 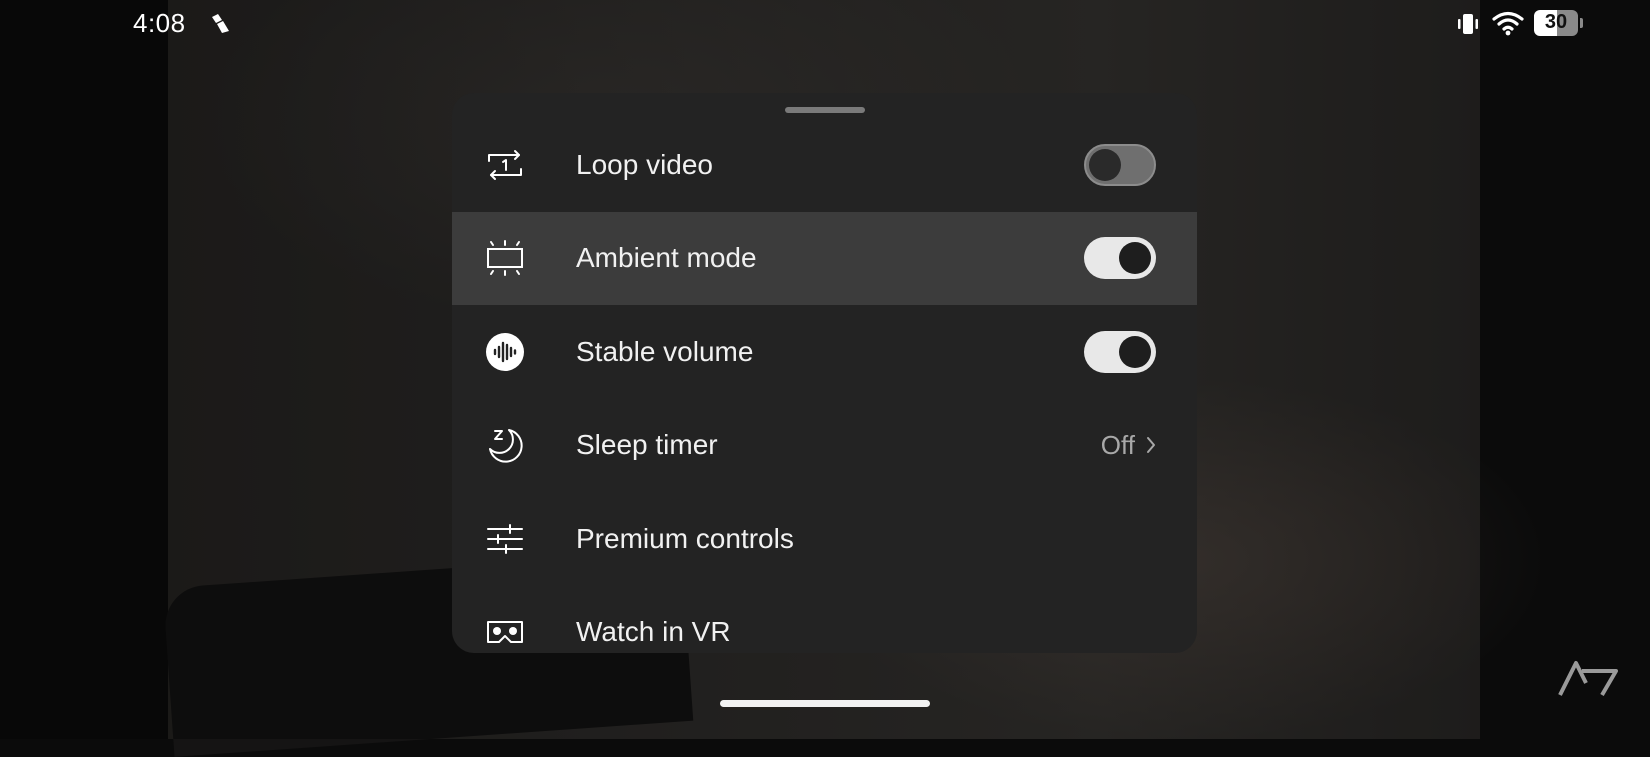 I want to click on chevron-right-icon, so click(x=1151, y=447).